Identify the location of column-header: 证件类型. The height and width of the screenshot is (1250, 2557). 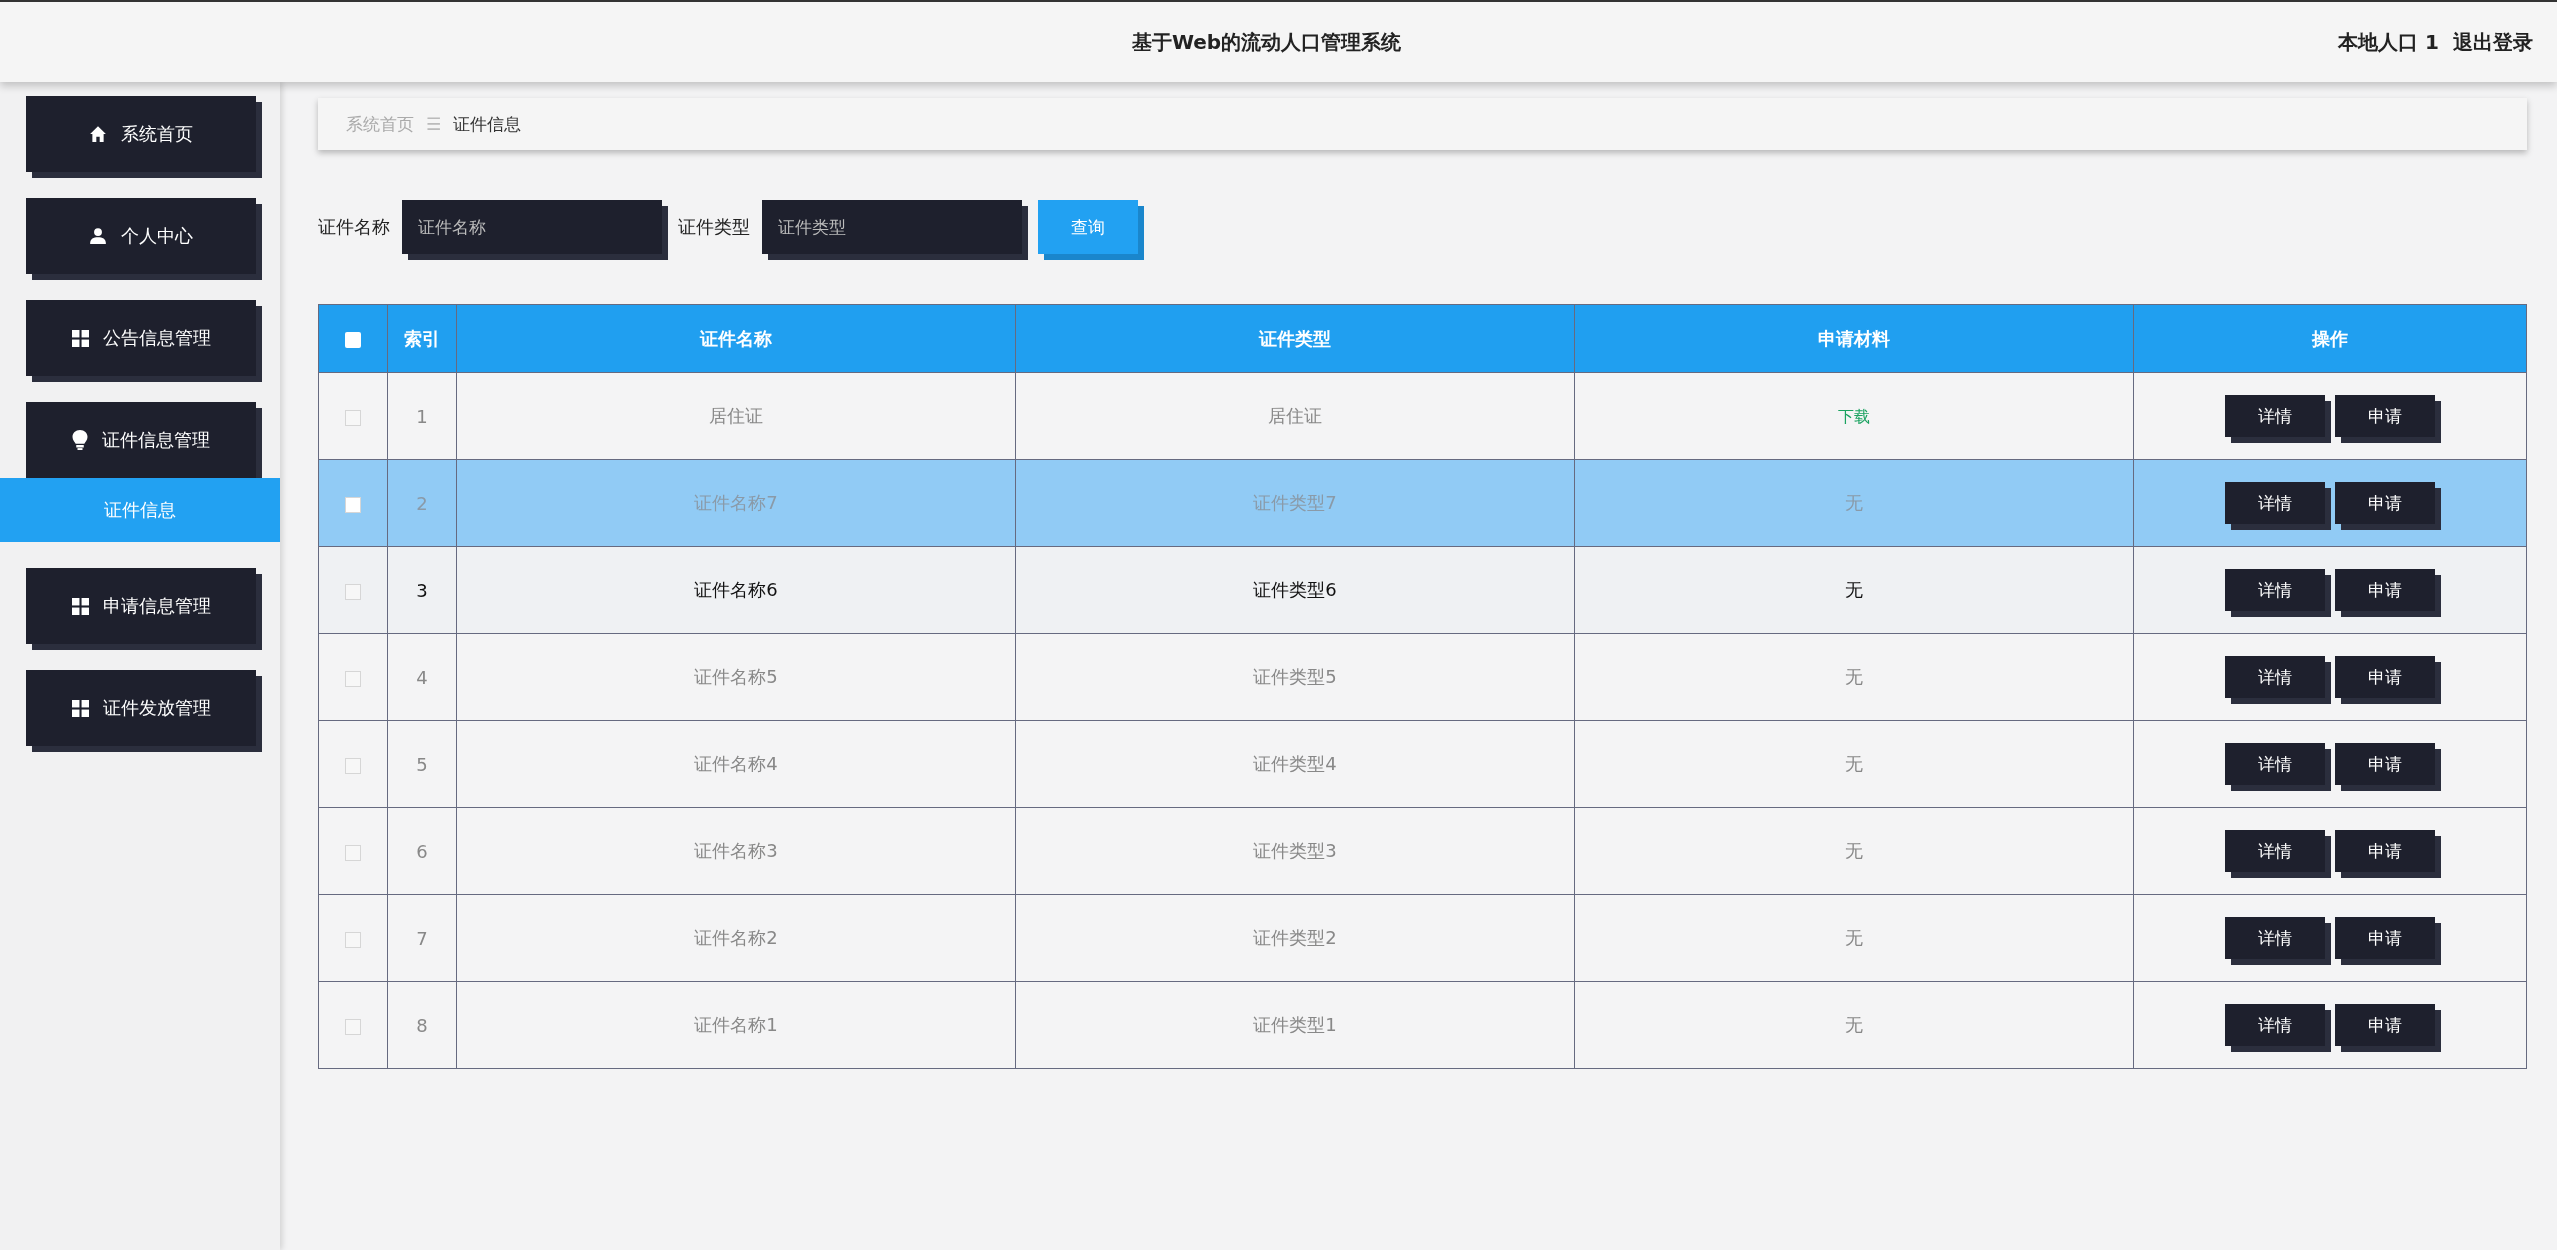
(1295, 338).